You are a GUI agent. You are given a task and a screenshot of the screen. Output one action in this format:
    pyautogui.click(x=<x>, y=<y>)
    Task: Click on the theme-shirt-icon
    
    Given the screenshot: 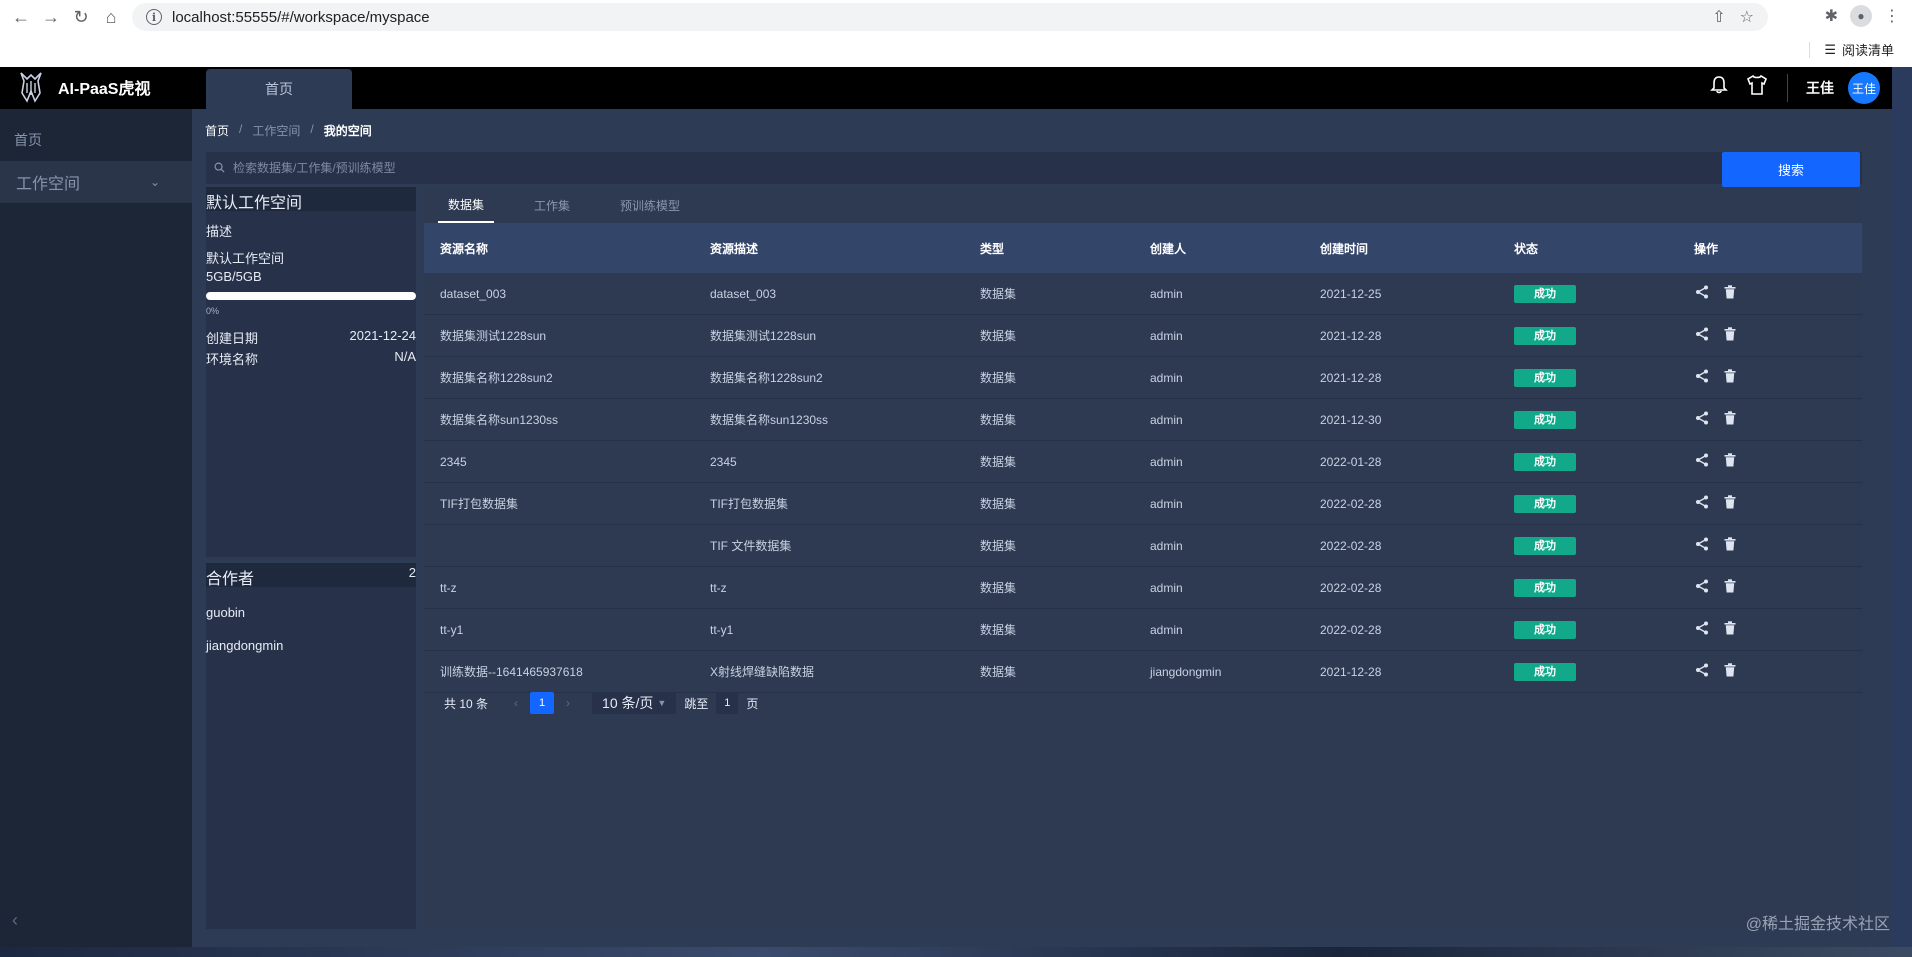 What is the action you would take?
    pyautogui.click(x=1757, y=88)
    